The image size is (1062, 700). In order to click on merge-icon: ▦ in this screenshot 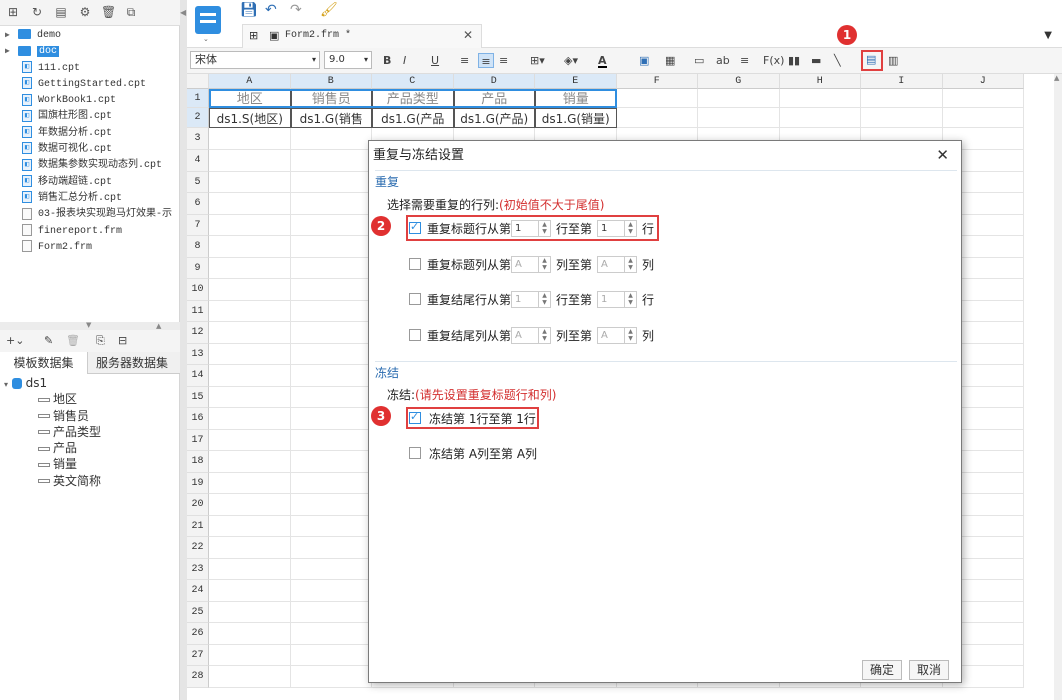, I will do `click(670, 60)`.